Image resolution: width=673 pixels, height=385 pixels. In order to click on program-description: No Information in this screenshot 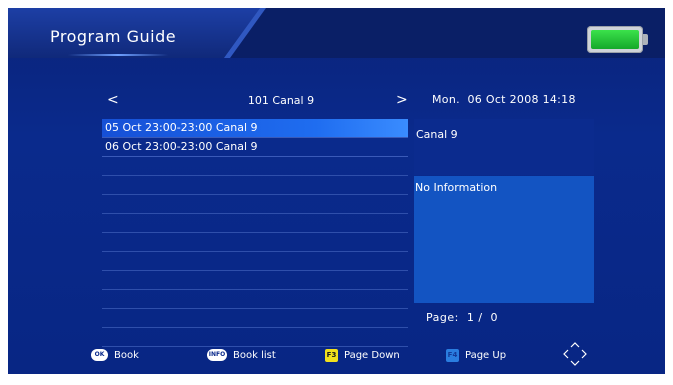, I will do `click(456, 187)`.